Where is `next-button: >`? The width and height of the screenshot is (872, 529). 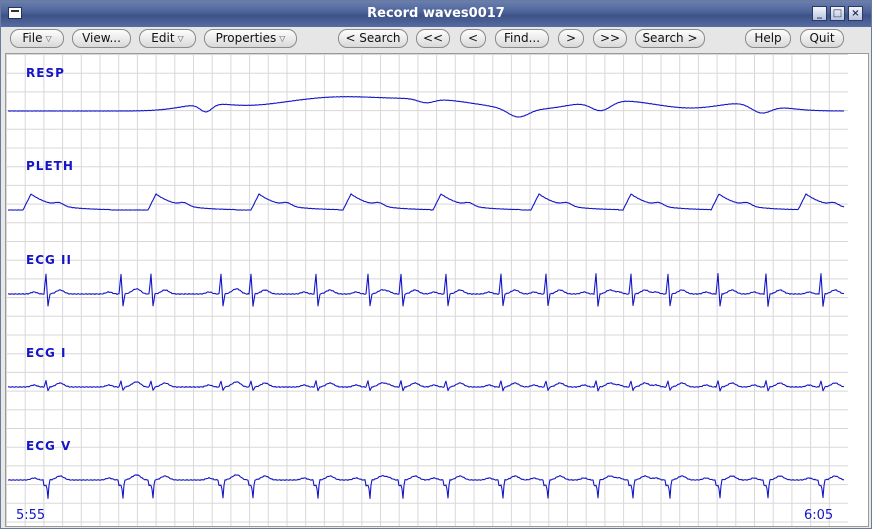
next-button: > is located at coordinates (571, 38).